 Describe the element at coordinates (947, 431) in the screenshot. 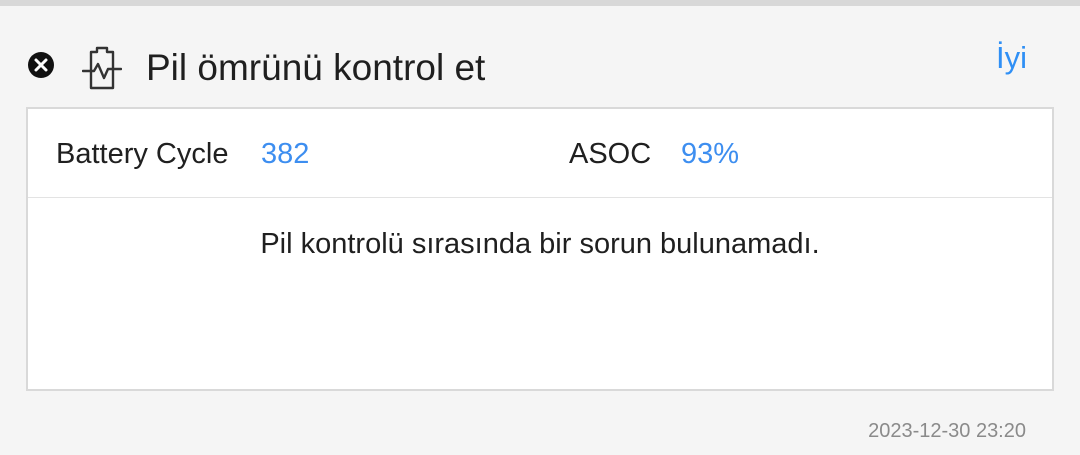

I see `timestamp: 2023-12-30 23:20` at that location.